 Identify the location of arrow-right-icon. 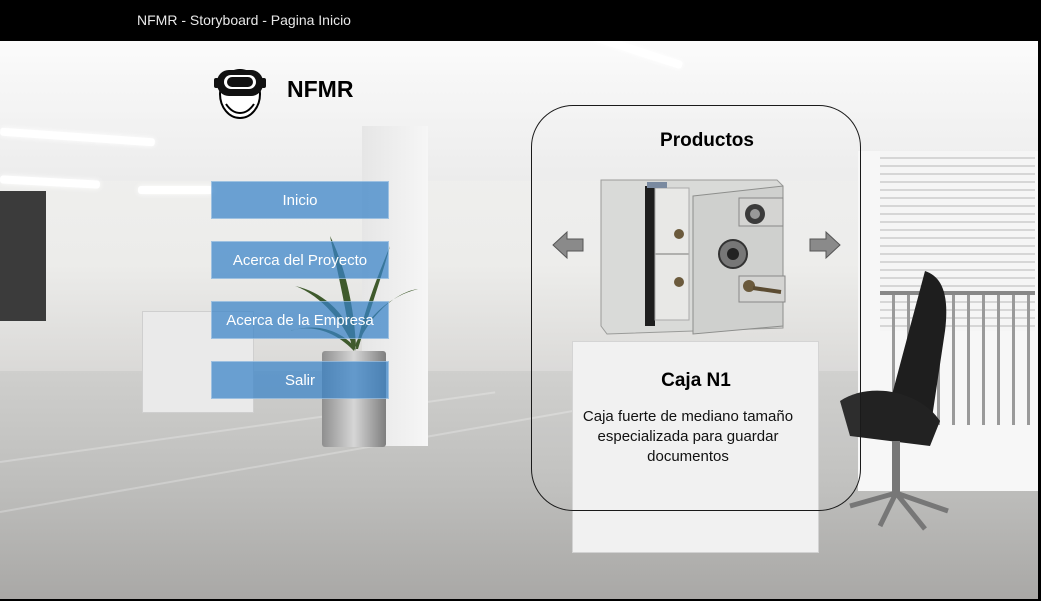
(825, 245).